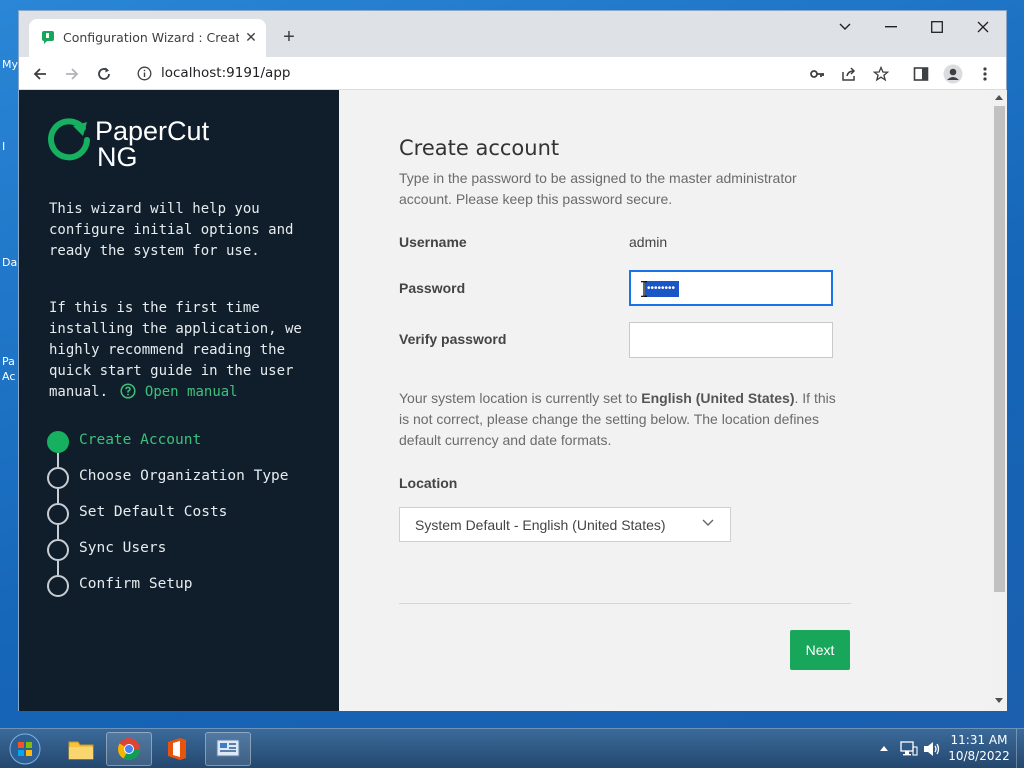 The width and height of the screenshot is (1024, 768). I want to click on step-label: Create Account, so click(140, 440).